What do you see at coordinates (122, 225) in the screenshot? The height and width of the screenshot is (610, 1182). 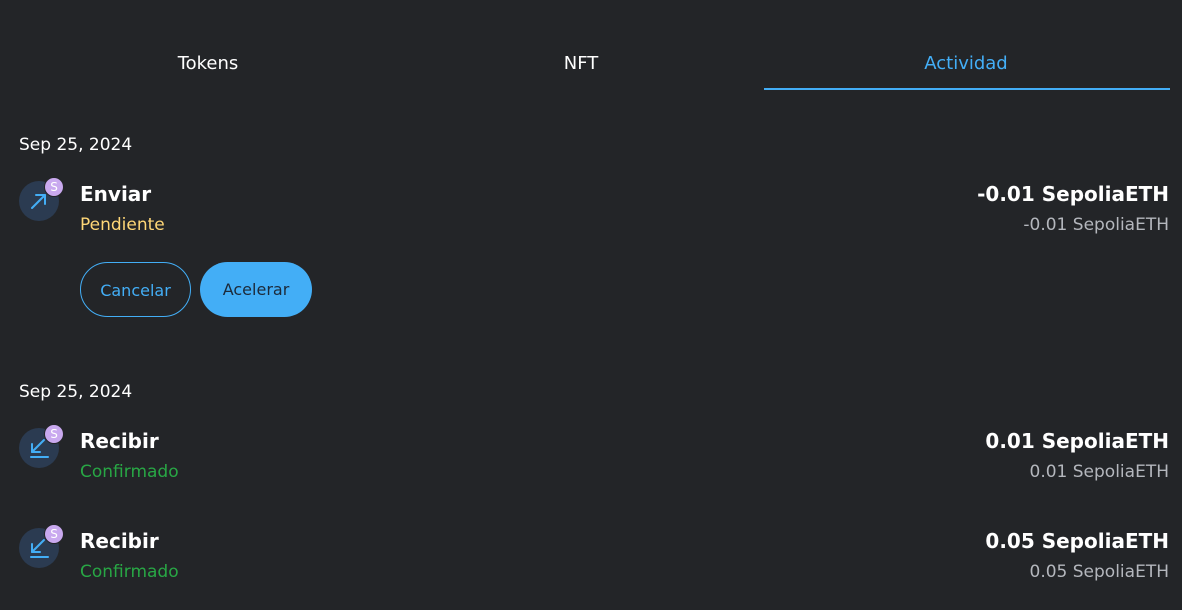 I see `transaction-status: Pendiente` at bounding box center [122, 225].